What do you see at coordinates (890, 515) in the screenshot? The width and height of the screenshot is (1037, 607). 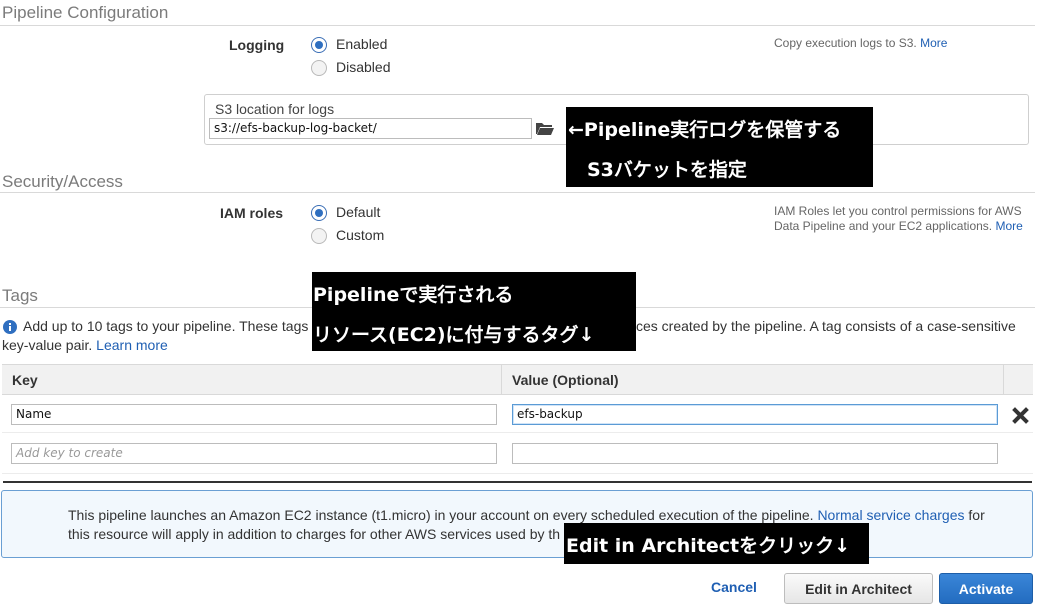 I see `normal-service-charges-link: Normal service charges` at bounding box center [890, 515].